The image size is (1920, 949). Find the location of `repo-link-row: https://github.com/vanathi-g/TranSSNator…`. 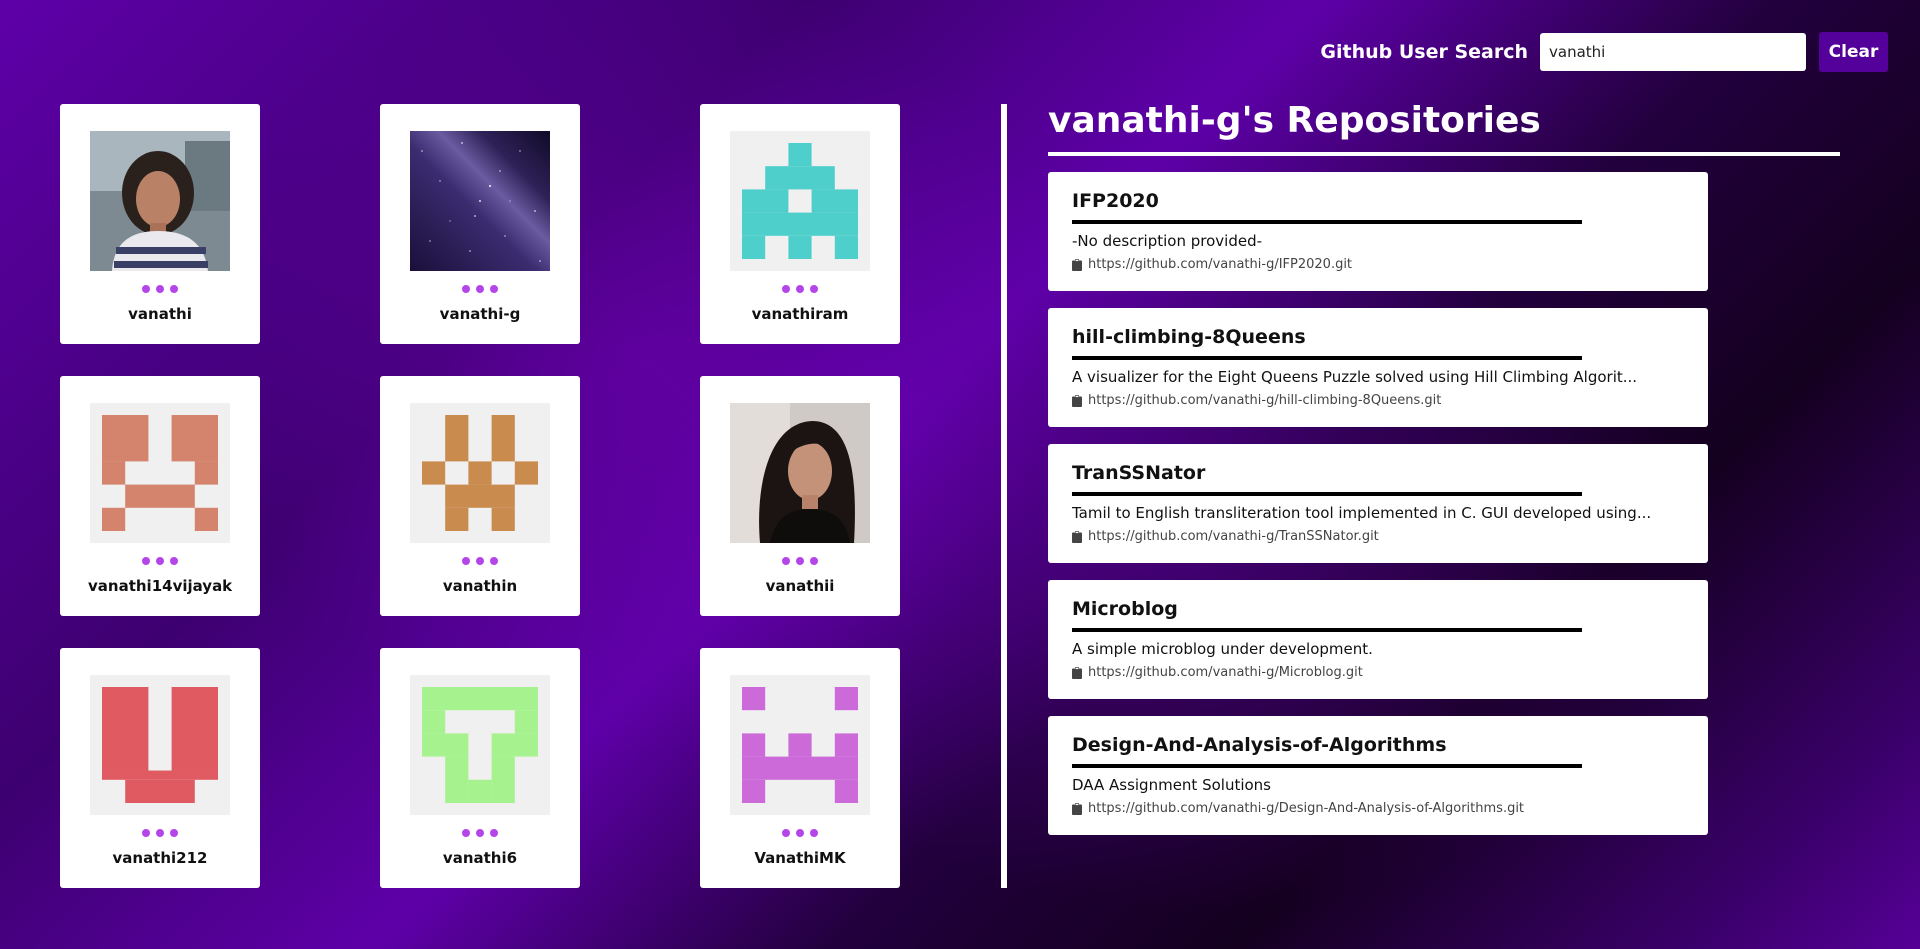

repo-link-row: https://github.com/vanathi-g/TranSSNator… is located at coordinates (1378, 536).